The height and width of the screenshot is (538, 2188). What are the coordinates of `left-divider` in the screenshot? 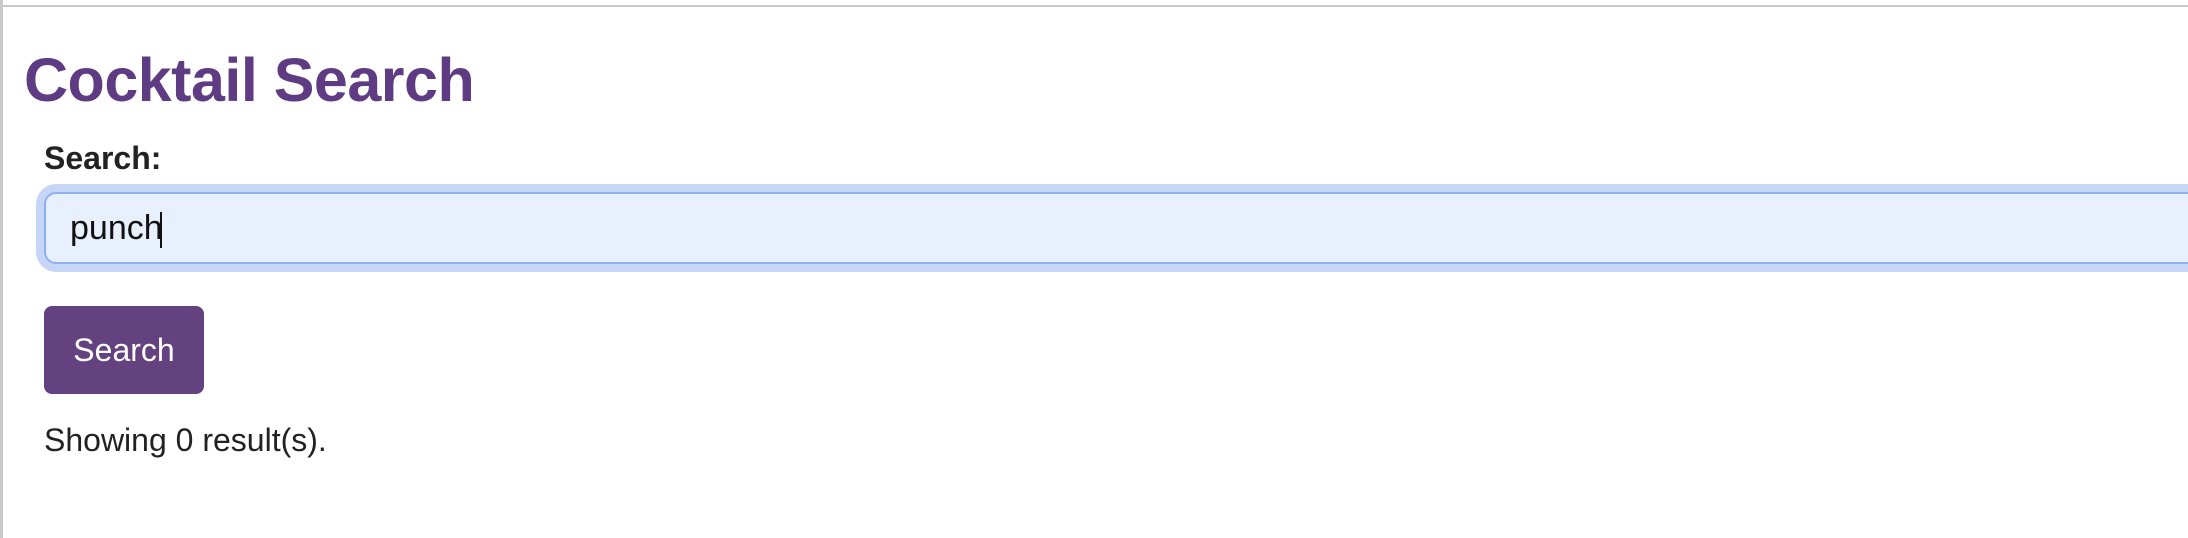 It's located at (1, 269).